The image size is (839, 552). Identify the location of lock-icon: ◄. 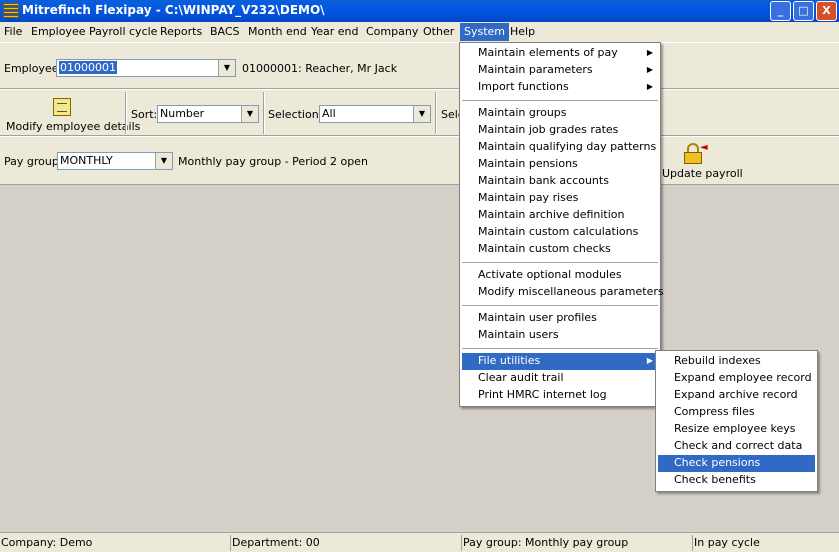
(696, 154).